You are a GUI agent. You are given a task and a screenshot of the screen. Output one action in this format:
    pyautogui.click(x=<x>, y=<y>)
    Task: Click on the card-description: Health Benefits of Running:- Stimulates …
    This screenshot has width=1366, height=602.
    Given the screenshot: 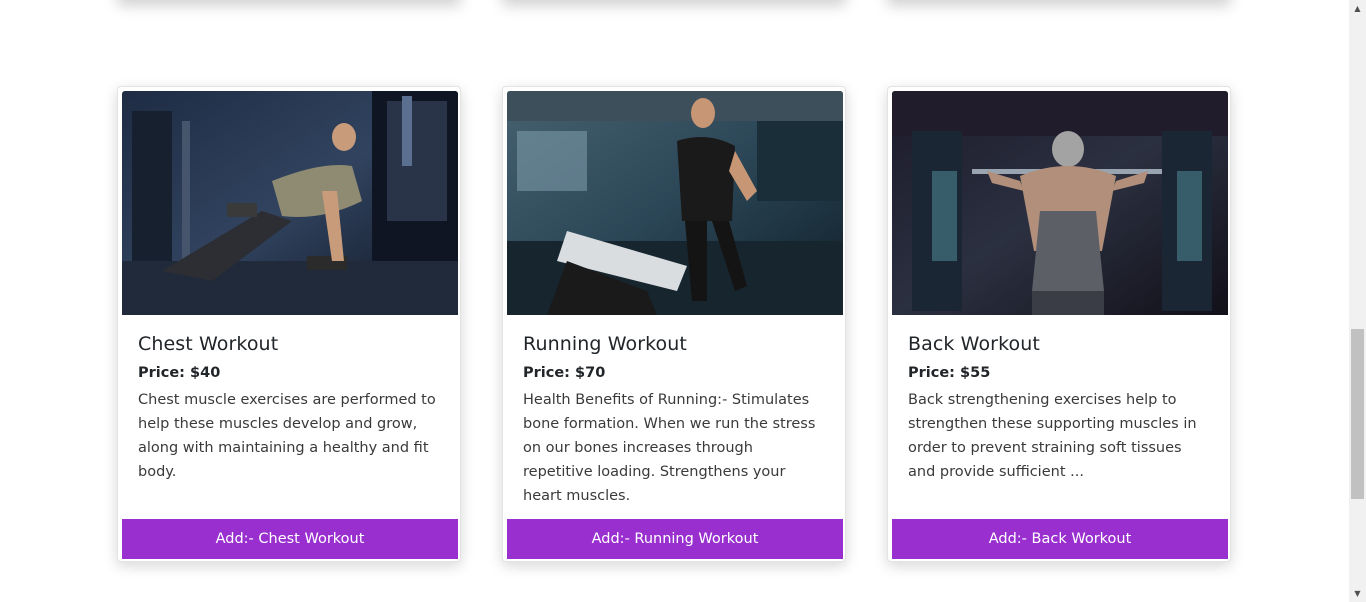 What is the action you would take?
    pyautogui.click(x=669, y=448)
    